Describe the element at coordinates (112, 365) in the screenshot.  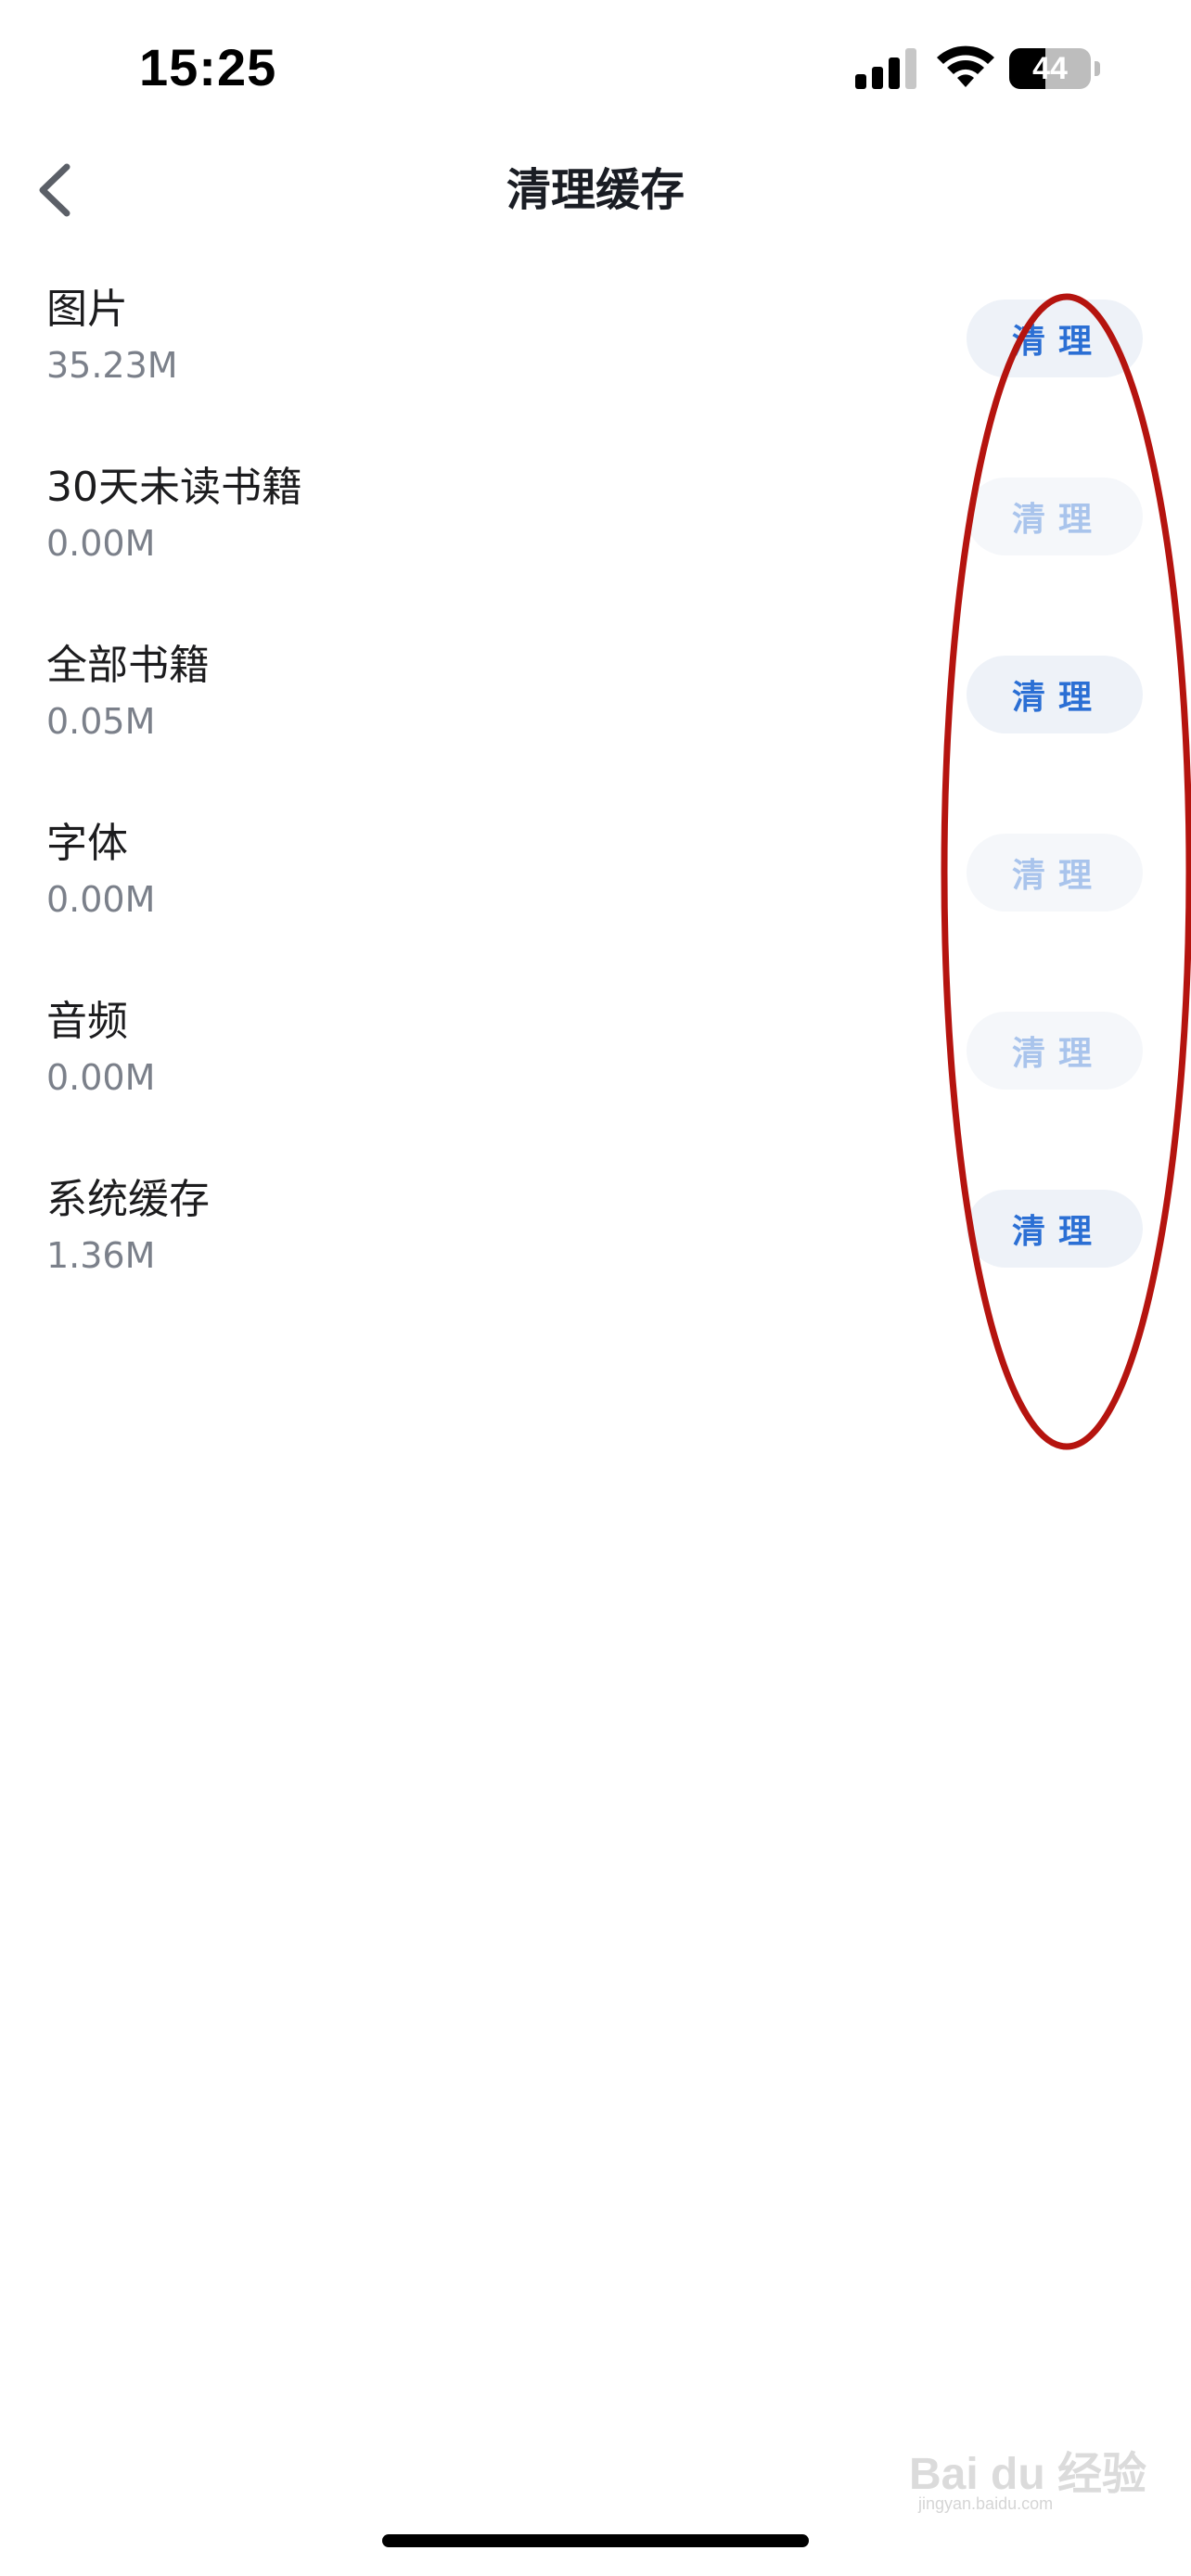
I see `item-size: 35.23M` at that location.